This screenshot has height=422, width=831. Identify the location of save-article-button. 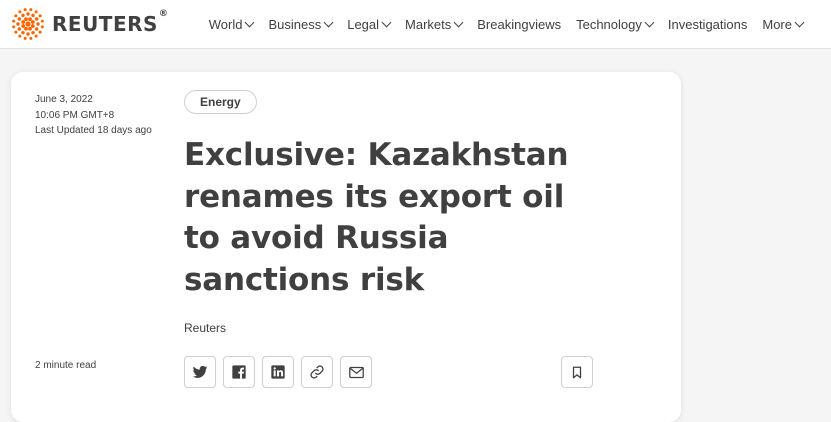
(577, 372).